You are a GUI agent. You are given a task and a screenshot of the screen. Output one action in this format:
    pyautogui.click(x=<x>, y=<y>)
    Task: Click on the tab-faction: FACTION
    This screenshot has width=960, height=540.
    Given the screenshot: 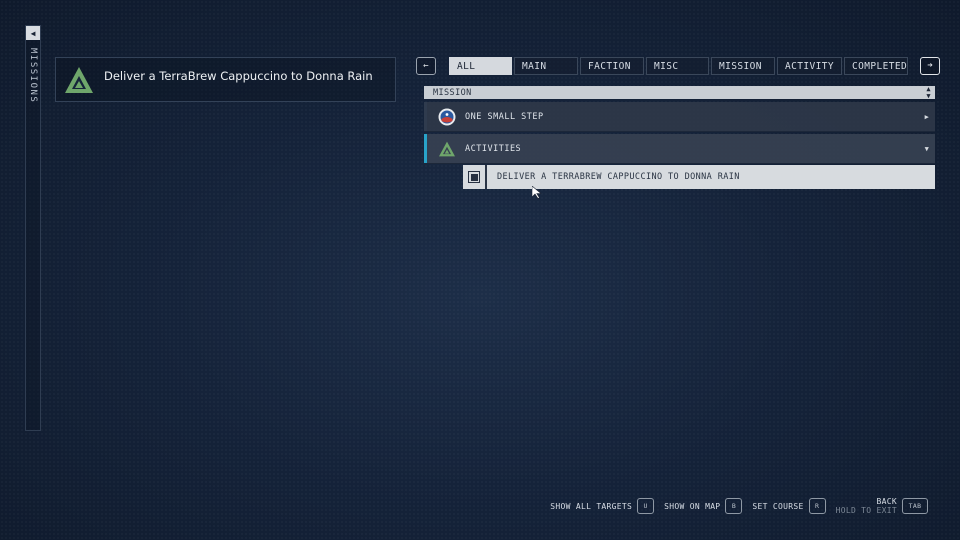 What is the action you would take?
    pyautogui.click(x=612, y=66)
    